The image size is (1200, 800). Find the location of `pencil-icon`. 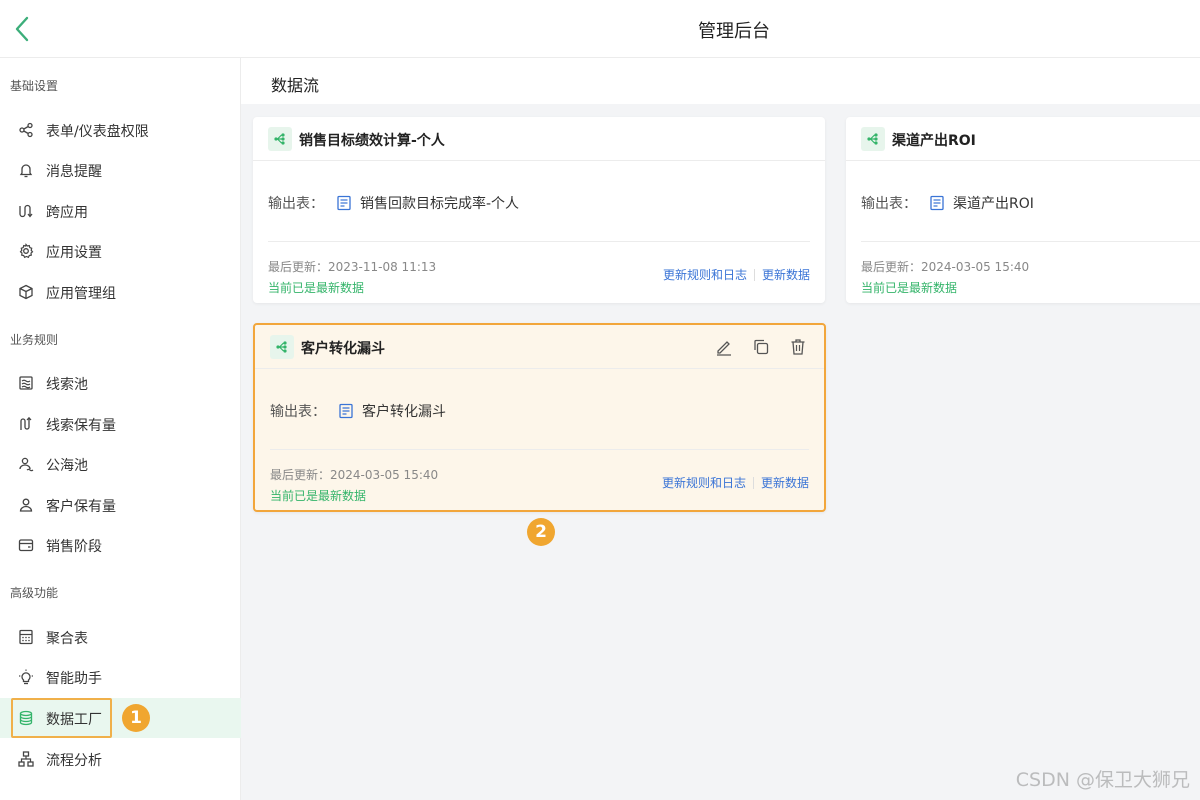

pencil-icon is located at coordinates (723, 348).